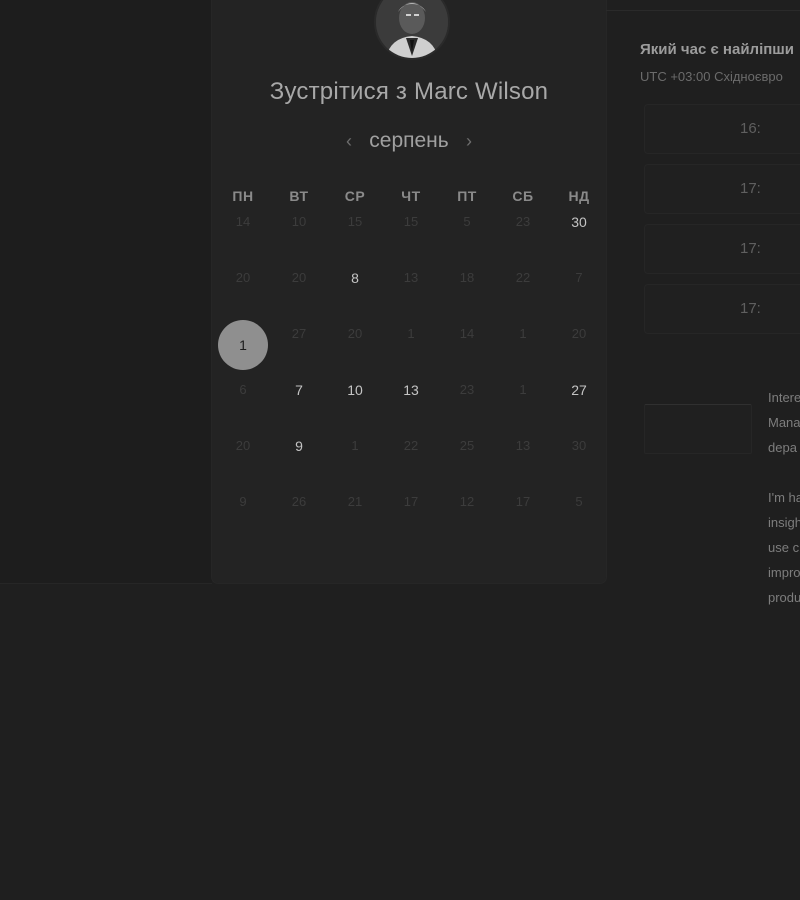  I want to click on divider, so click(703, 10).